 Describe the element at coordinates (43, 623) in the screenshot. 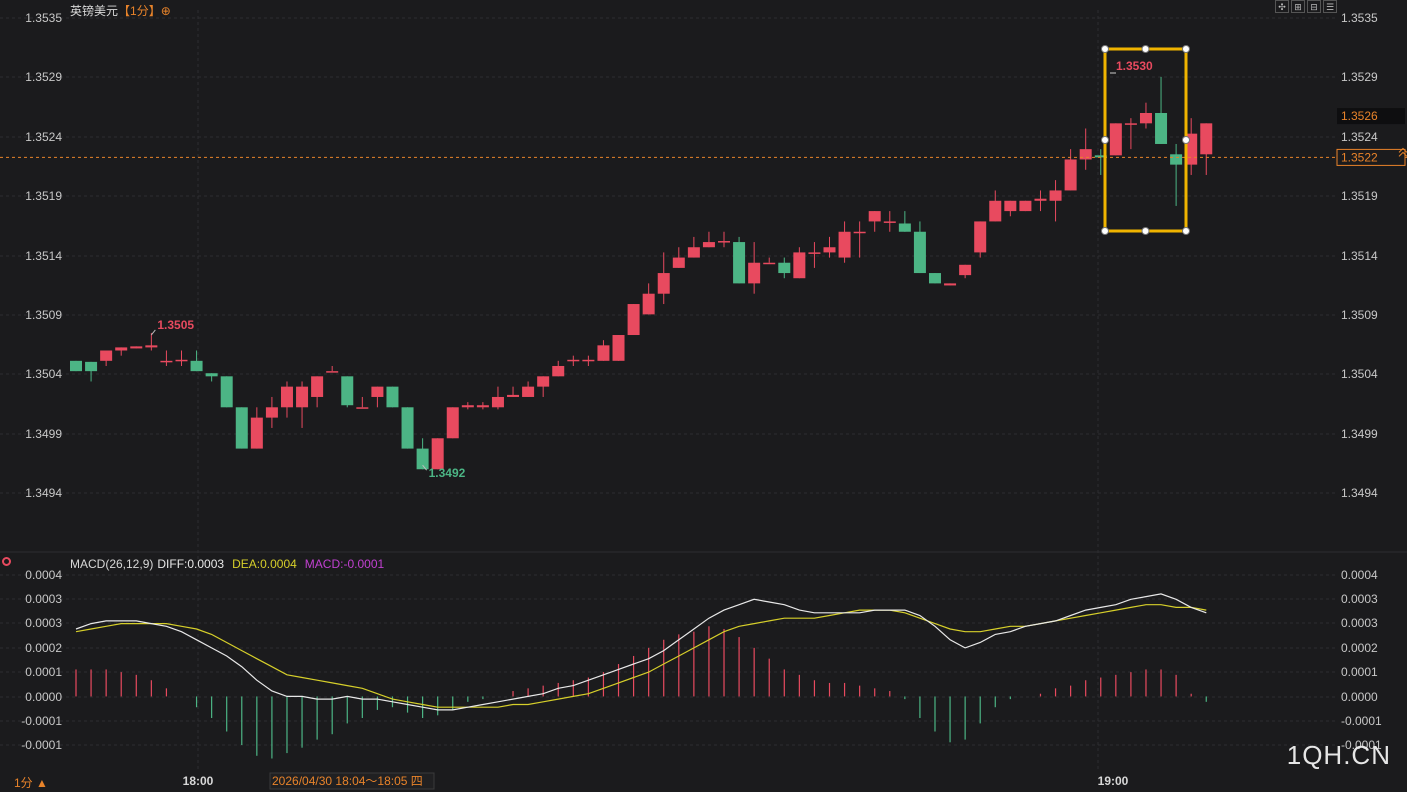

I see `macd-axis-left-tick: 0.0003` at that location.